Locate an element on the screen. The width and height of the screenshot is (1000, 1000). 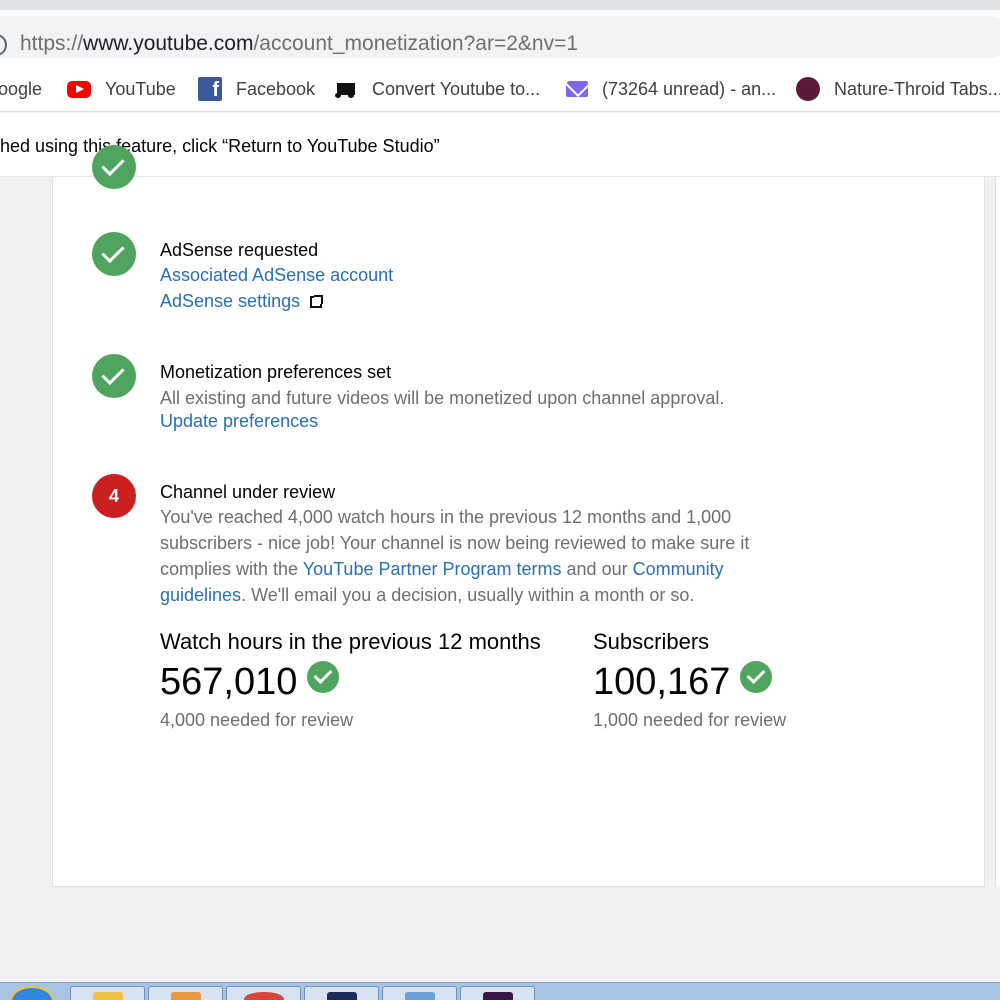
prelude-icon is located at coordinates (497, 996).